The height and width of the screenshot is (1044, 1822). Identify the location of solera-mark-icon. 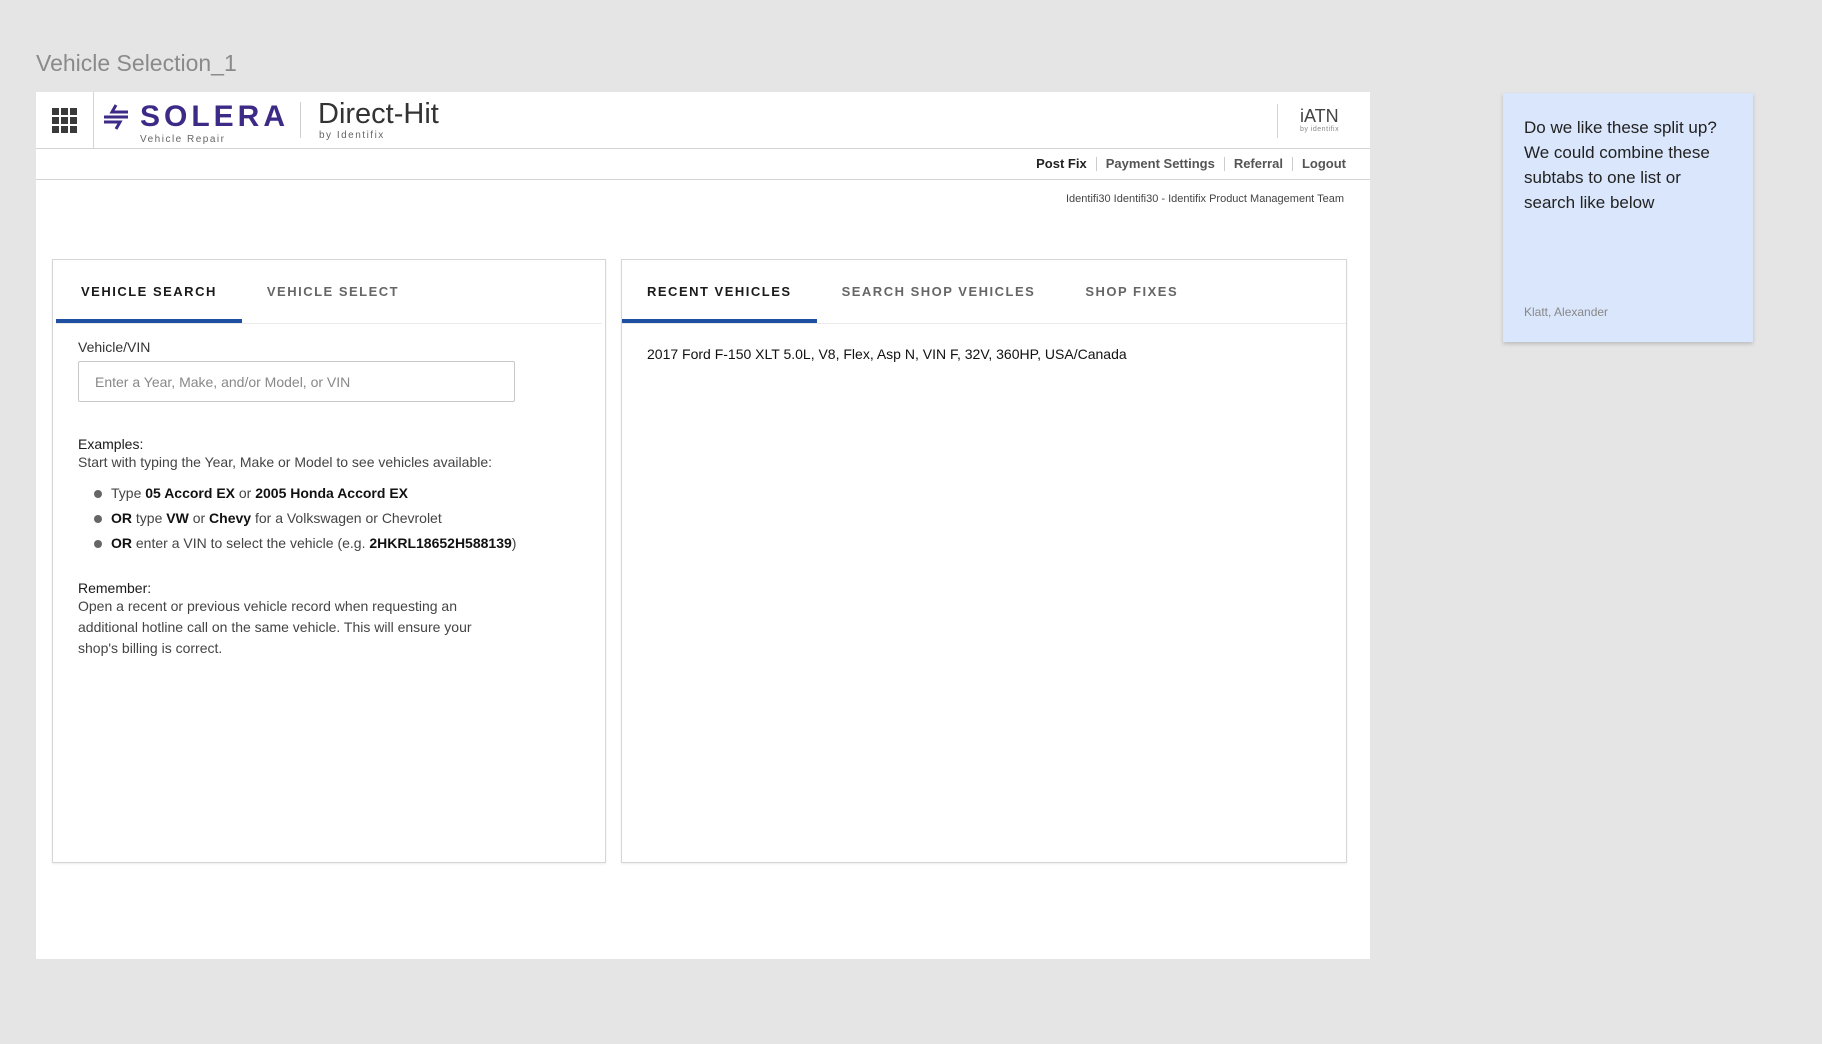
(116, 117).